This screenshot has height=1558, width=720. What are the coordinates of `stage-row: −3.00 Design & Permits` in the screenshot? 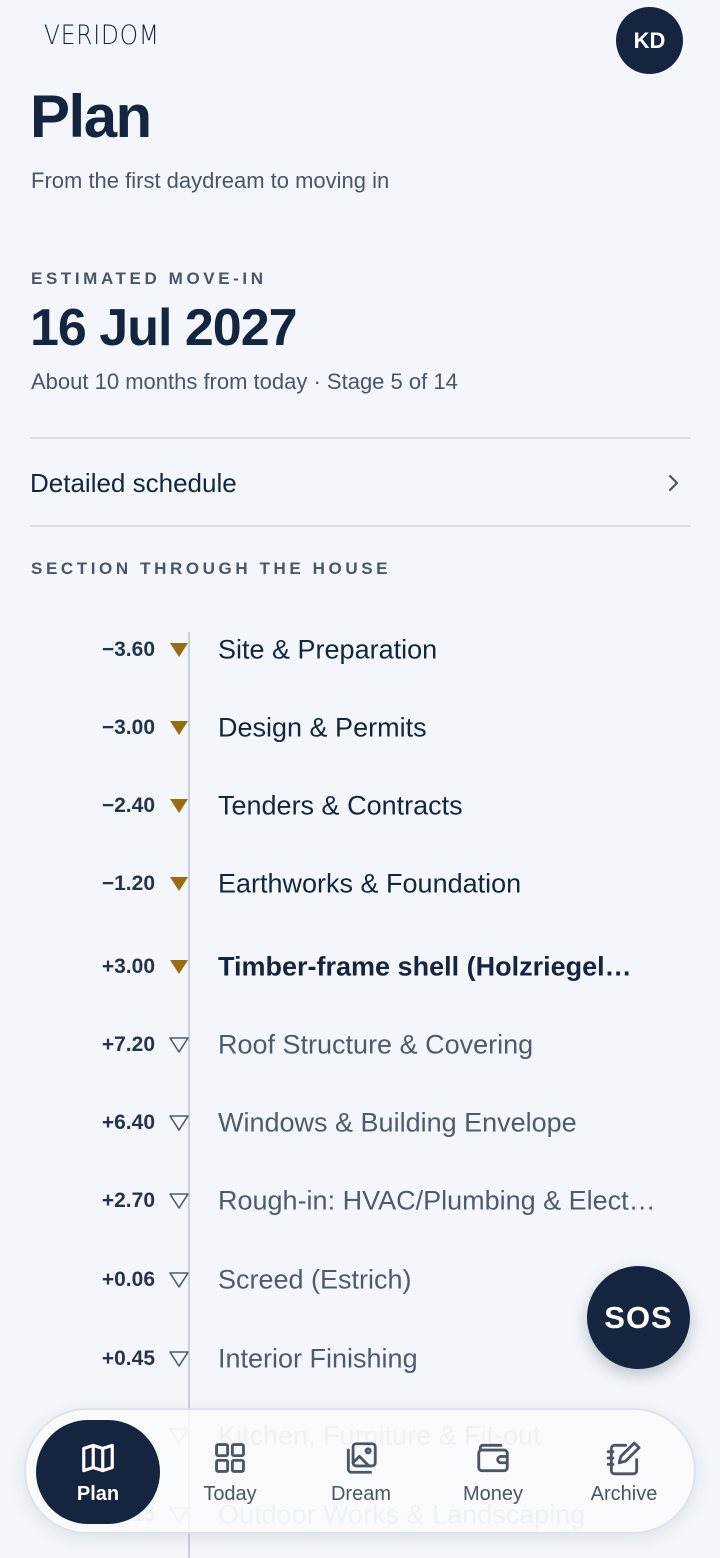 It's located at (360, 728).